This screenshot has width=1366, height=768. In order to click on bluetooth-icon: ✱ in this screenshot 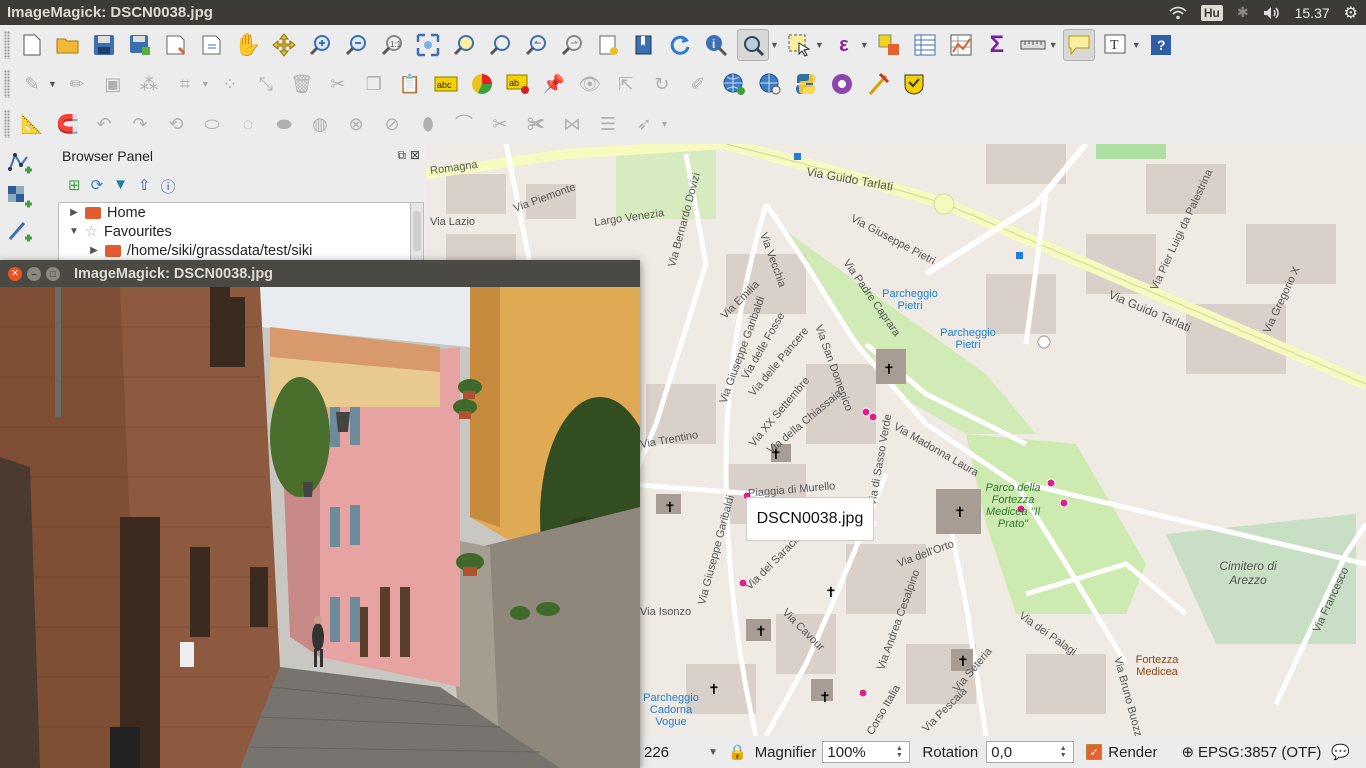, I will do `click(1243, 12)`.